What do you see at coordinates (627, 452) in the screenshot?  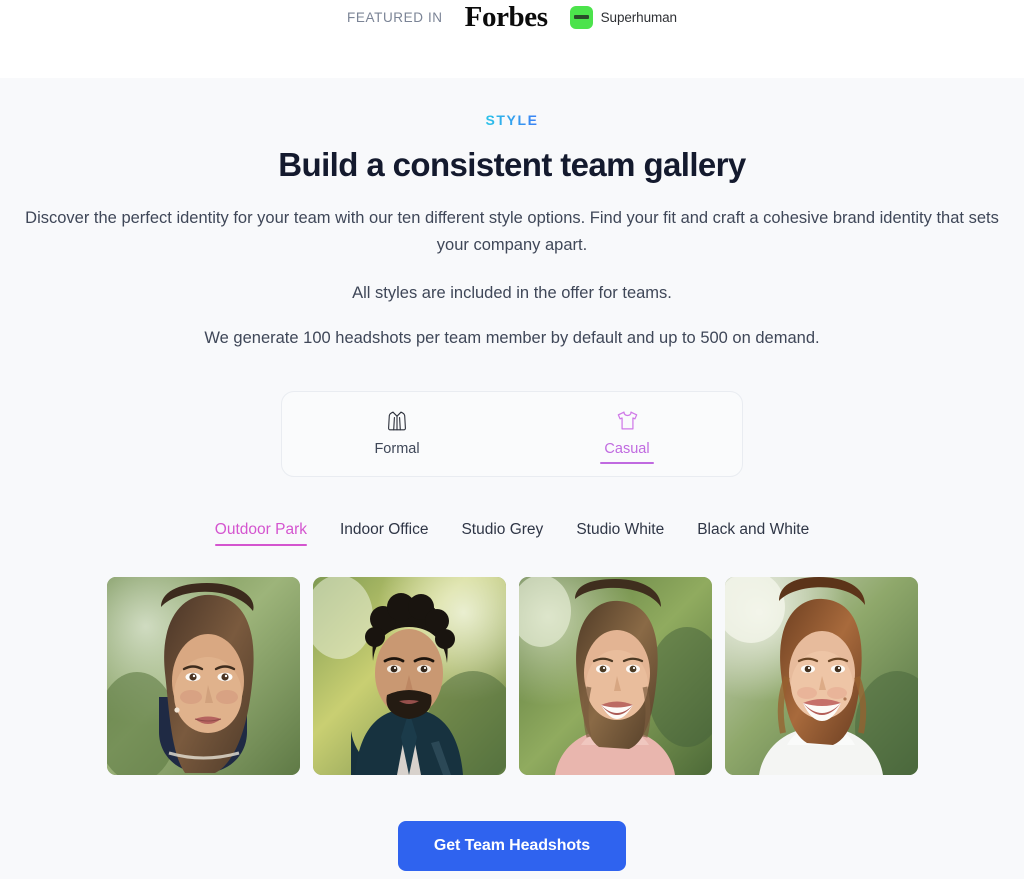 I see `mode-toggle-casual-label: Casual` at bounding box center [627, 452].